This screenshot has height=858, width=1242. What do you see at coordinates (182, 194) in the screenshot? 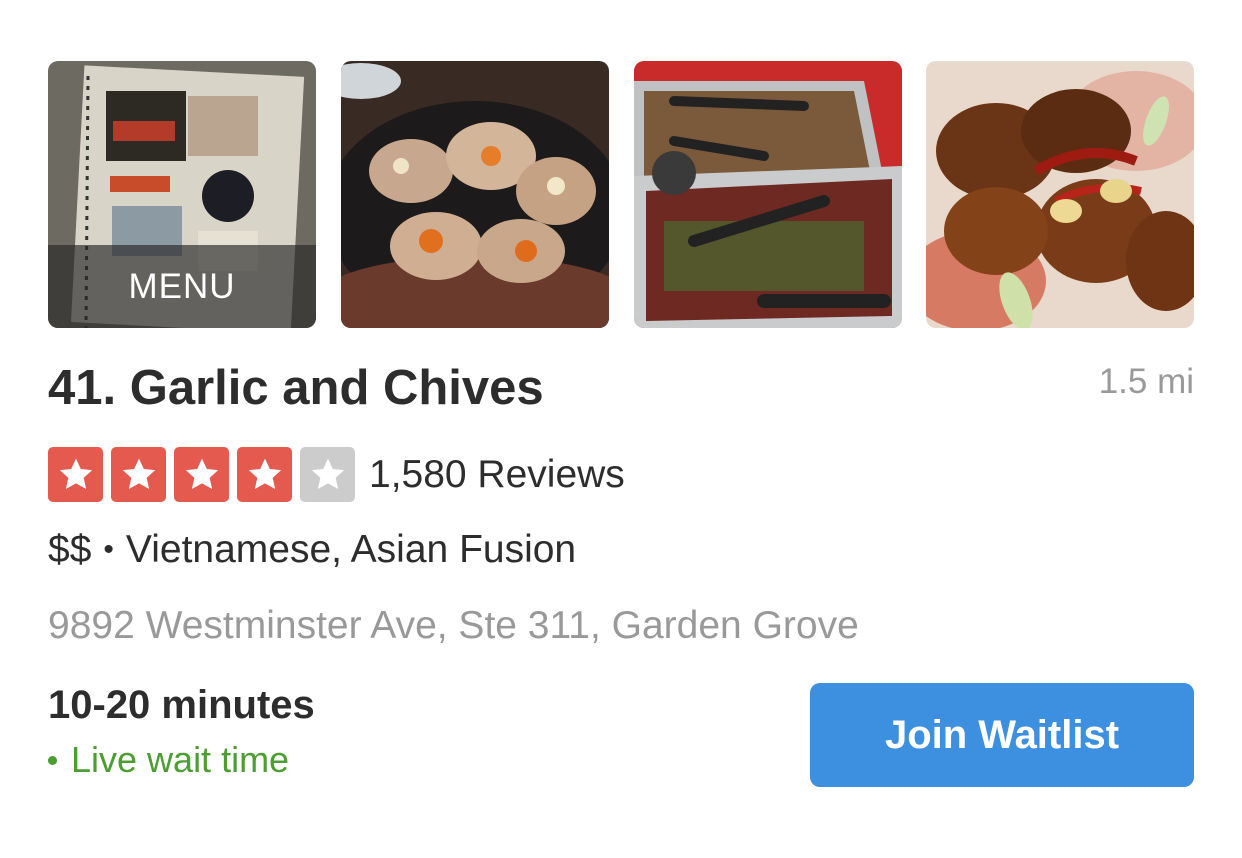
I see `menu-photo: MENU` at bounding box center [182, 194].